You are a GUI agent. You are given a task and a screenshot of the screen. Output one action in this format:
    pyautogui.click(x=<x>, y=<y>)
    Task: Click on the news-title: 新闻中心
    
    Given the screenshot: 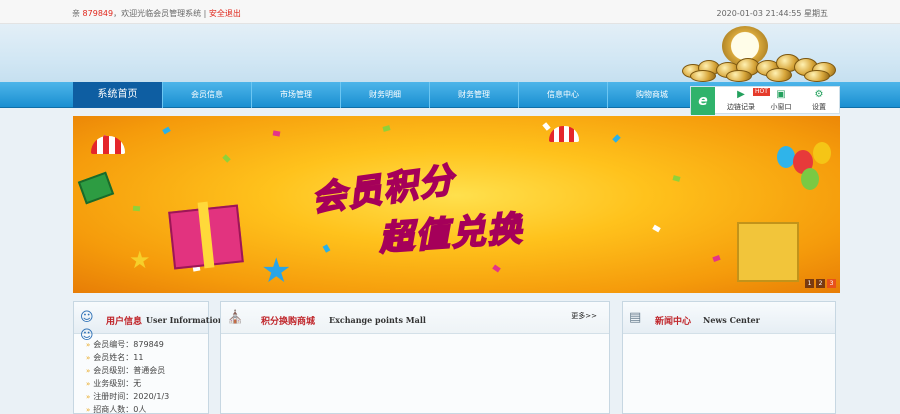 What is the action you would take?
    pyautogui.click(x=673, y=322)
    